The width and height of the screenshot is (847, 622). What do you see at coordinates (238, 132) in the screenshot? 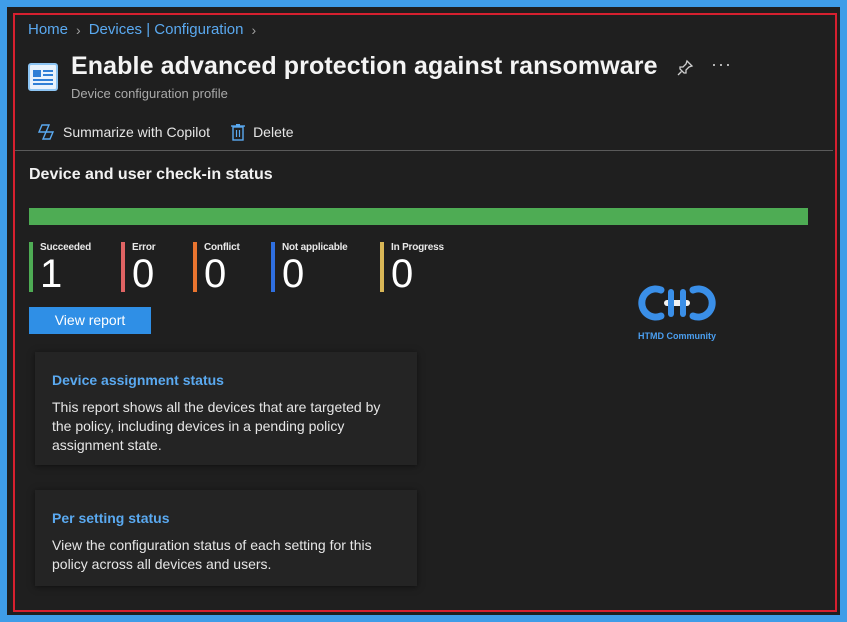
I see `trash-icon` at bounding box center [238, 132].